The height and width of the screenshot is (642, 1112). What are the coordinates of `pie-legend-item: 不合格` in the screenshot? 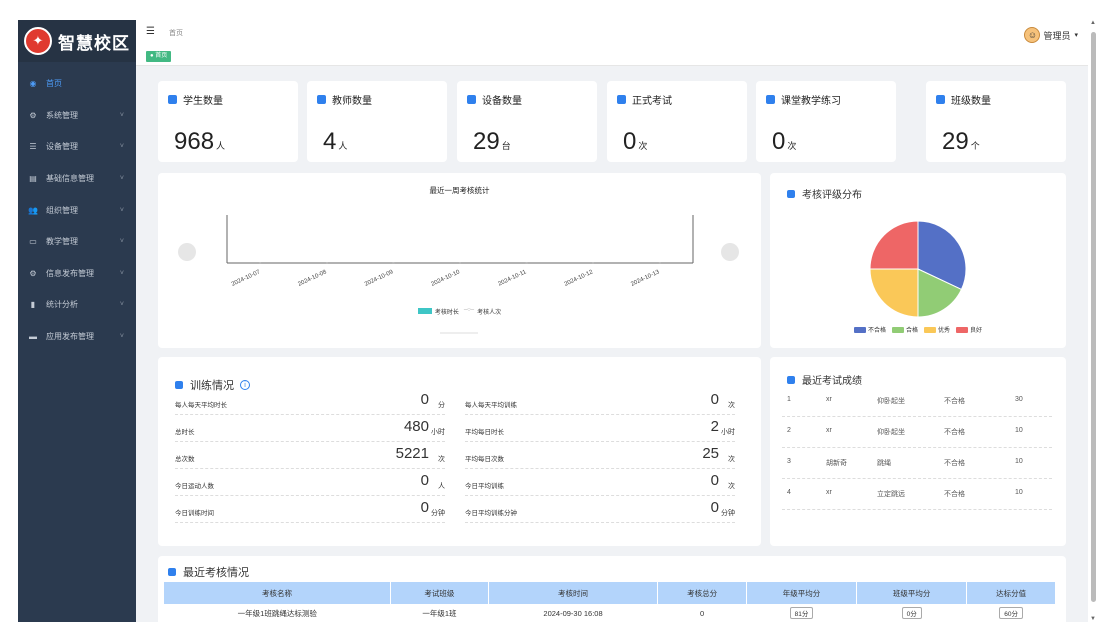 It's located at (869, 329).